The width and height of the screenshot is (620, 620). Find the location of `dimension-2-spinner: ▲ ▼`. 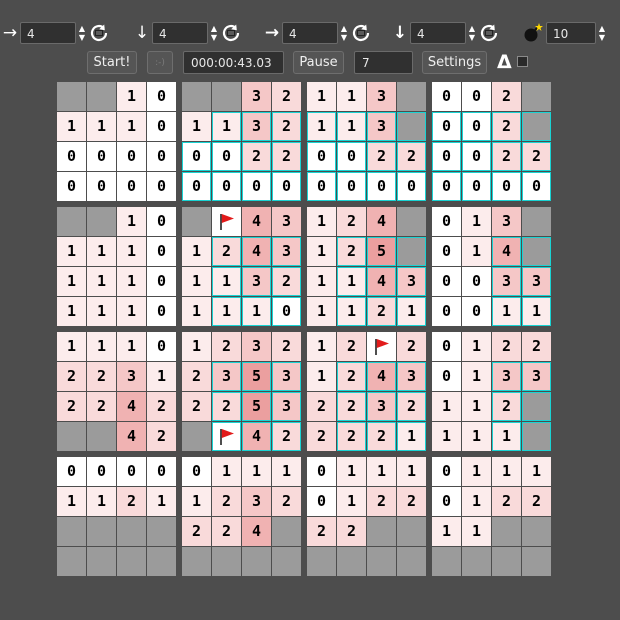

dimension-2-spinner: ▲ ▼ is located at coordinates (214, 33).